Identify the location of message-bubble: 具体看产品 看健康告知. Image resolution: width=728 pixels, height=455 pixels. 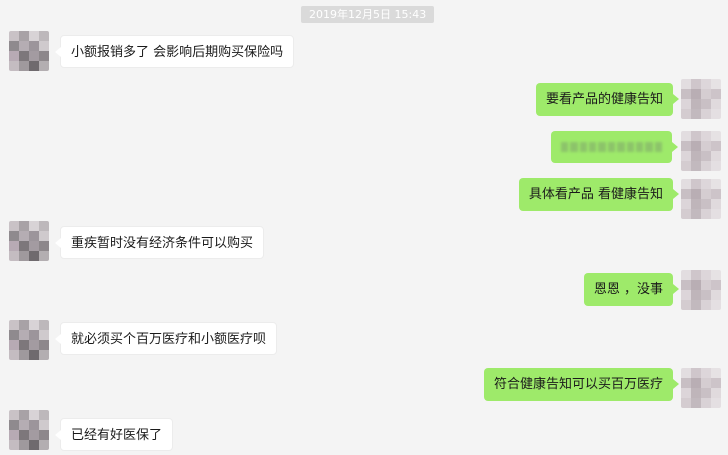
(599, 194).